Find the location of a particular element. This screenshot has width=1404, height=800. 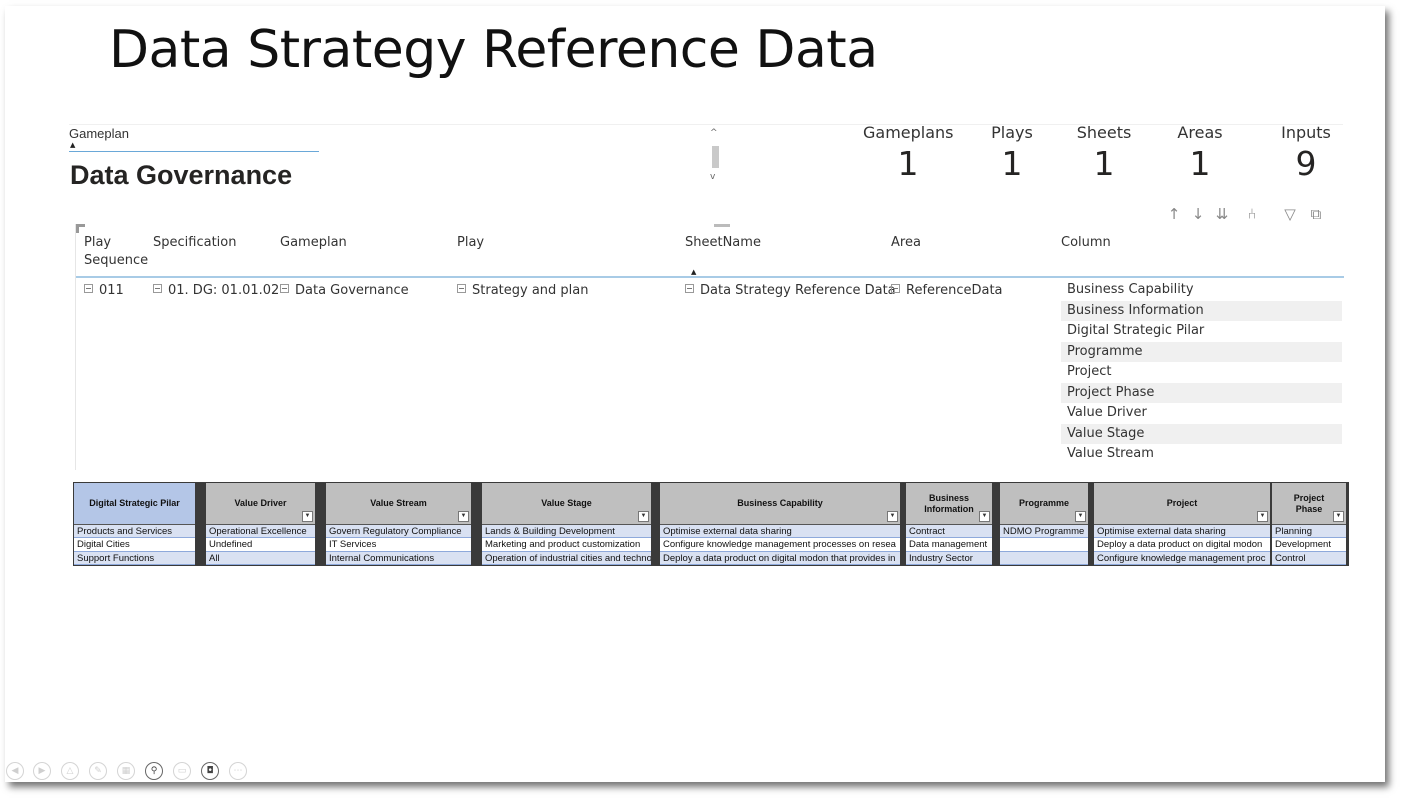

header-play-sequence-line1: Play is located at coordinates (98, 242).